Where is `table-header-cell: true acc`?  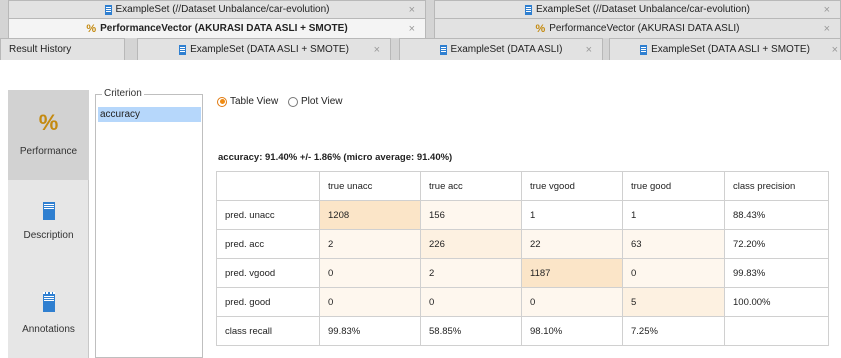
table-header-cell: true acc is located at coordinates (471, 186).